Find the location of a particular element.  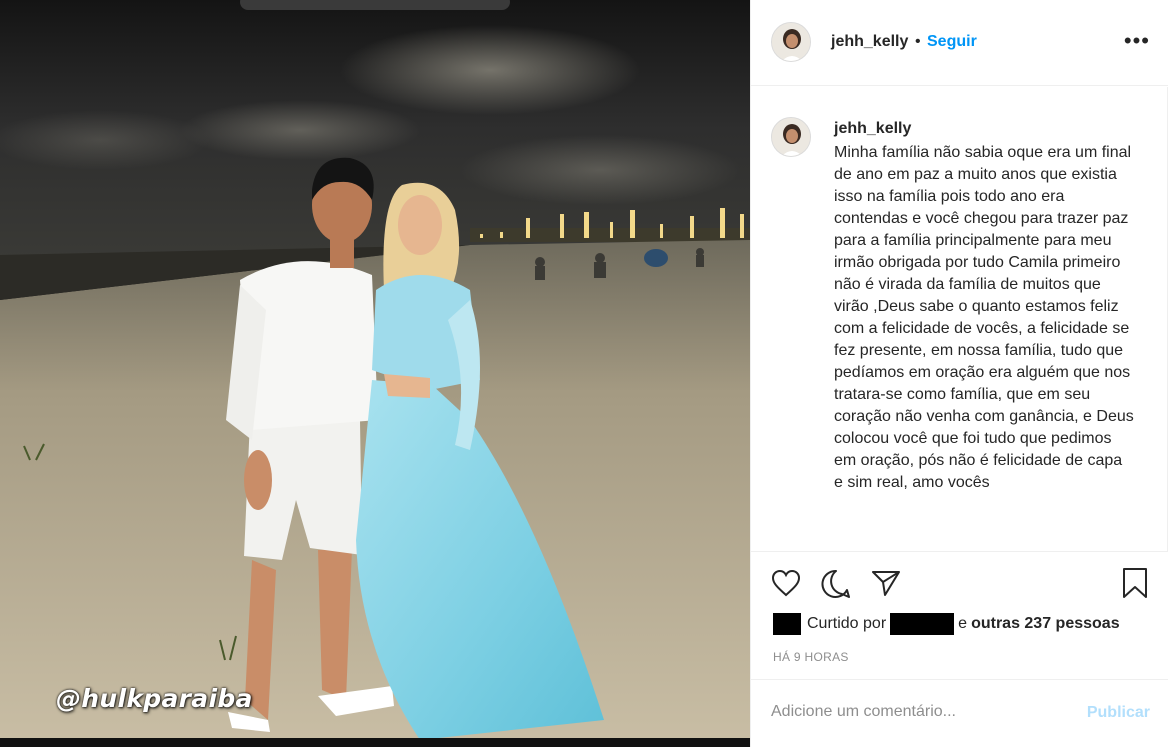

header-username: jehh_kelly is located at coordinates (869, 42).